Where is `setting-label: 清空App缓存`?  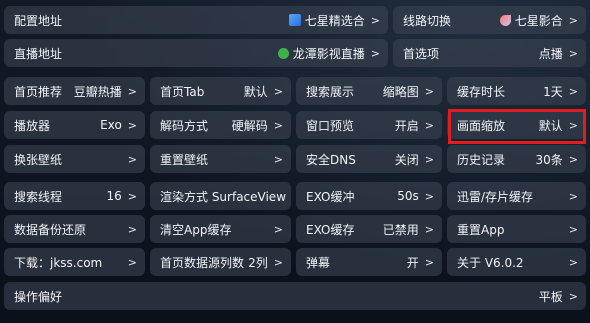 setting-label: 清空App缓存 is located at coordinates (196, 229).